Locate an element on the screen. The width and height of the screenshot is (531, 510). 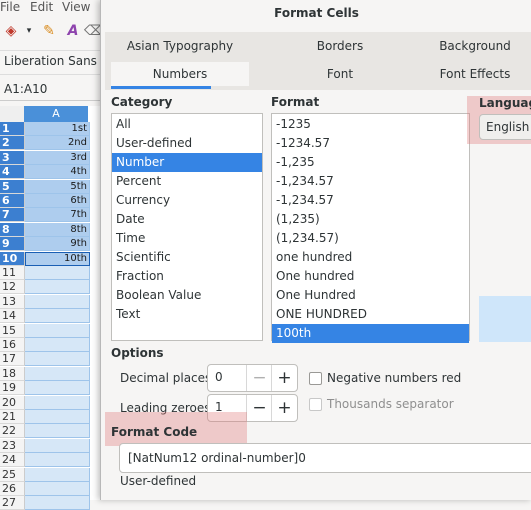
cell-a9: 9th is located at coordinates (57, 244).